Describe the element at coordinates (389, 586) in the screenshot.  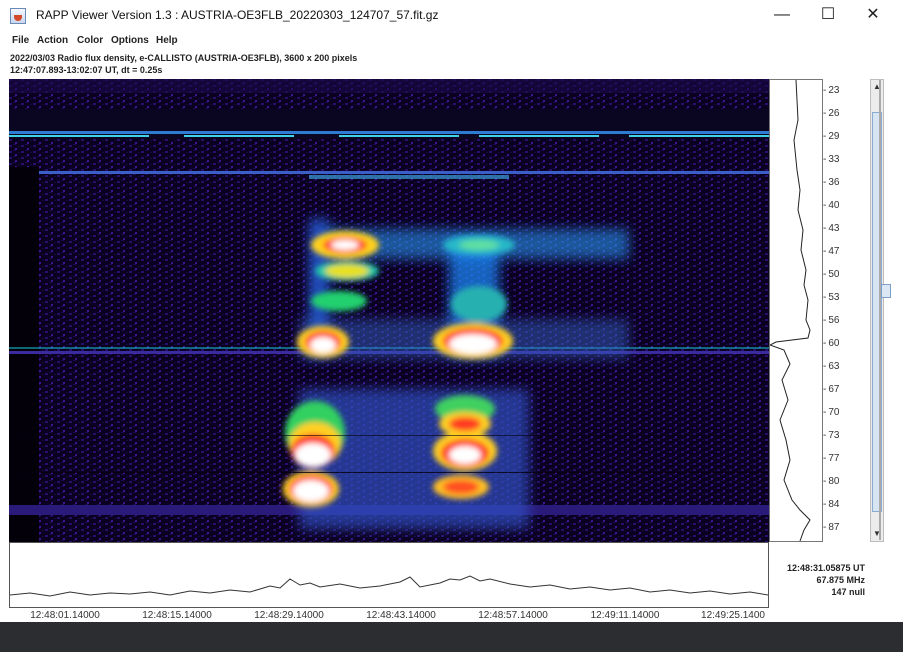
I see `light-curve-plot` at that location.